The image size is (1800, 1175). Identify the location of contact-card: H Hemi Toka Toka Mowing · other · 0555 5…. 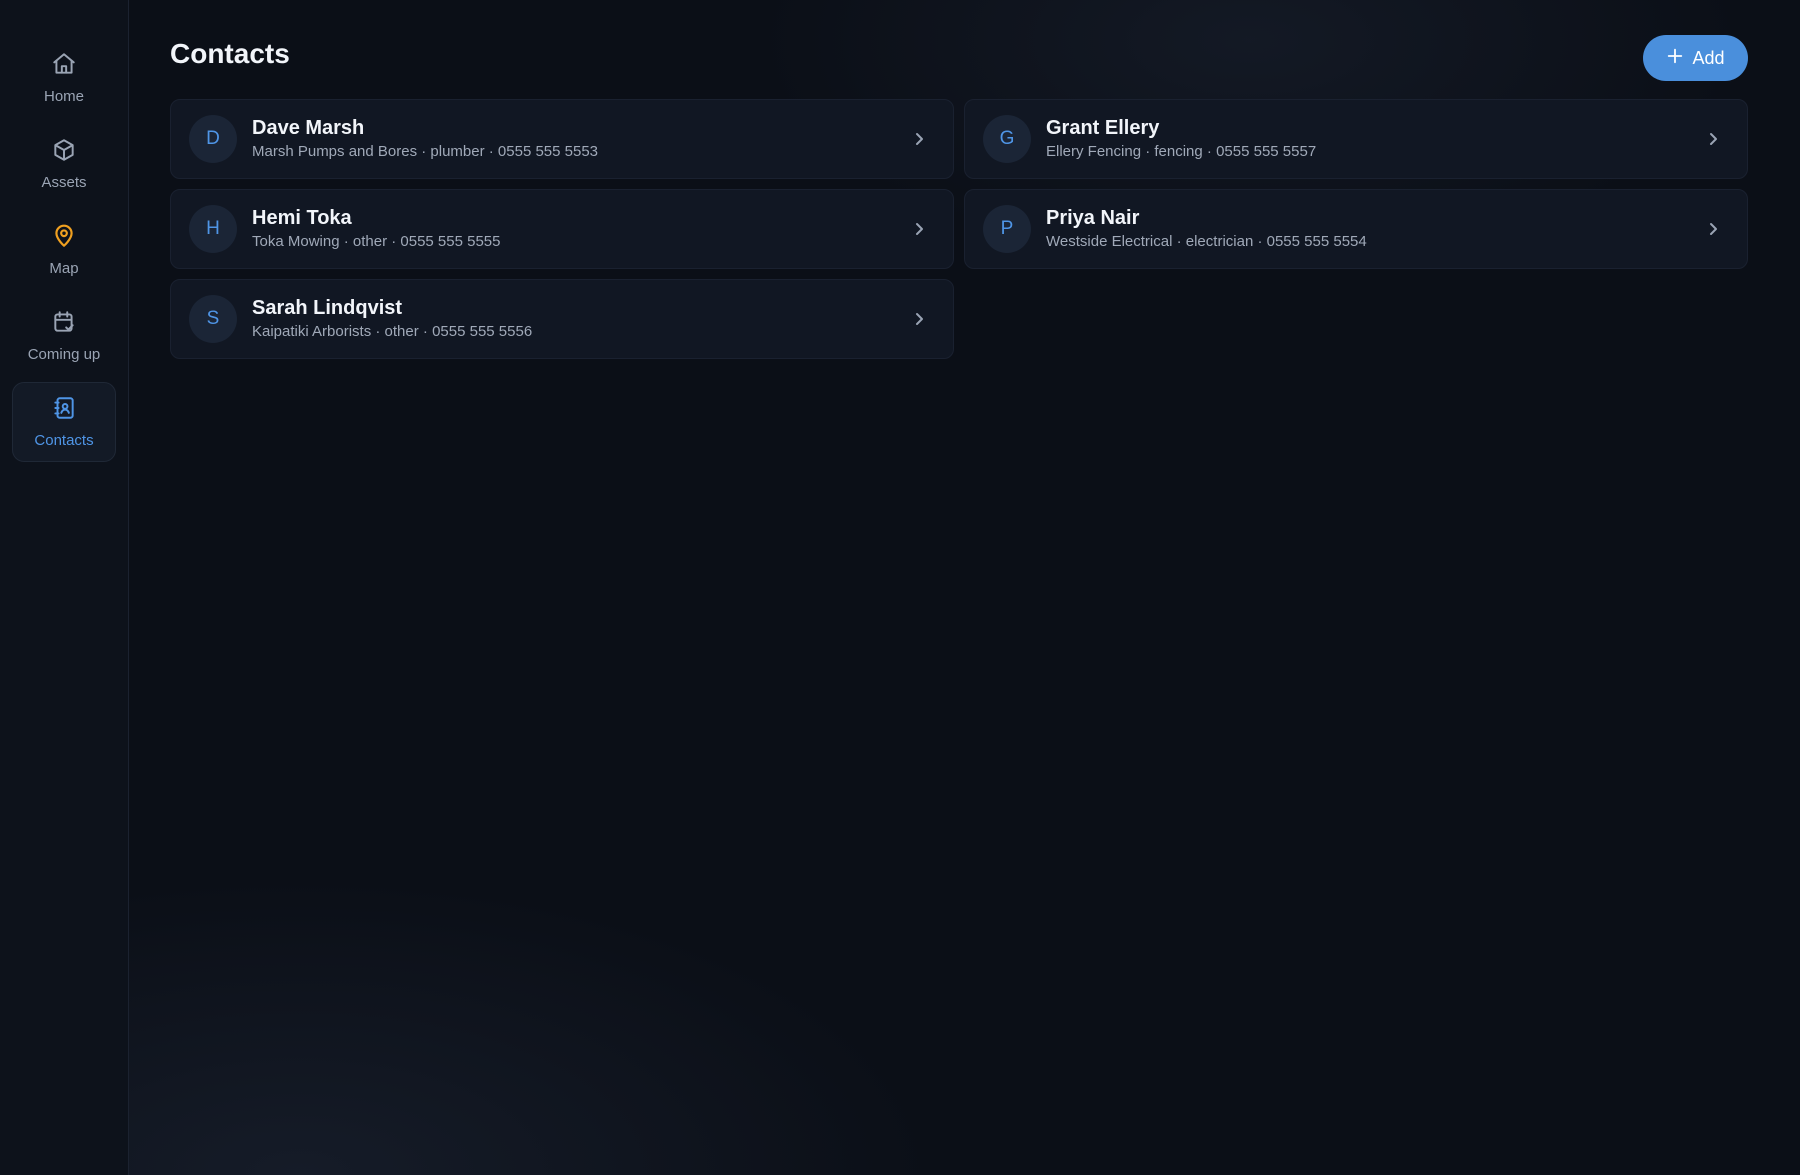
(562, 229).